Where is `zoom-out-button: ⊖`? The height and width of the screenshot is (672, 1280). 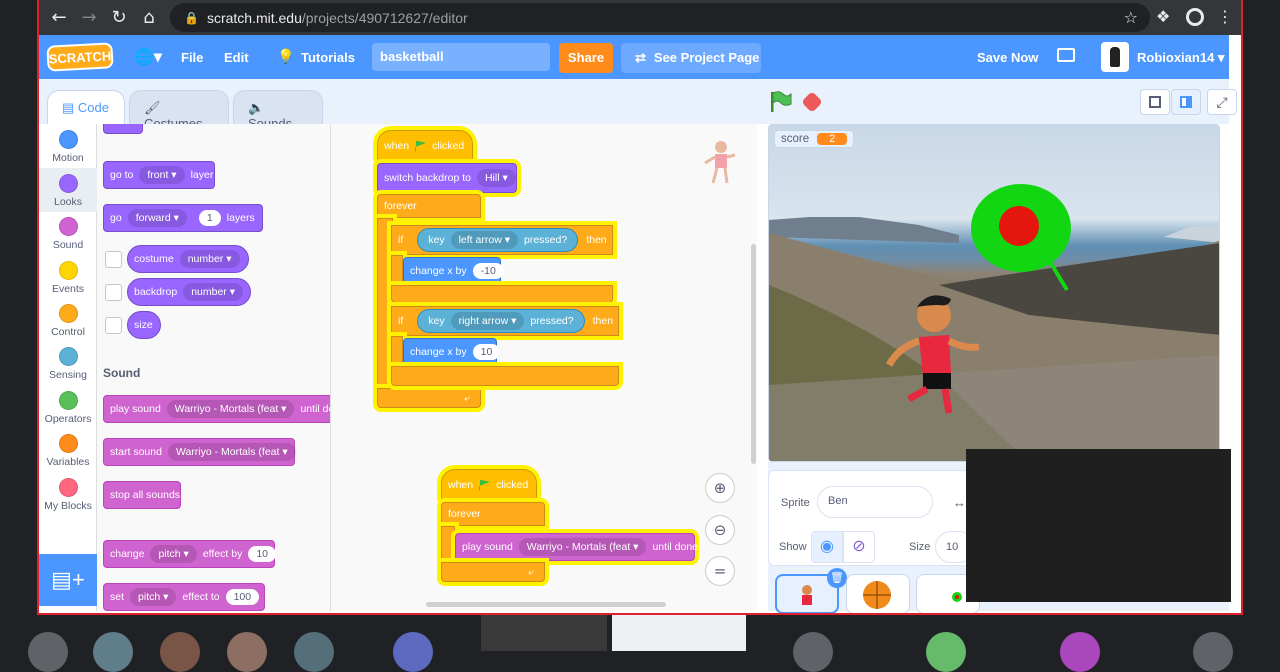
zoom-out-button: ⊖ is located at coordinates (720, 530).